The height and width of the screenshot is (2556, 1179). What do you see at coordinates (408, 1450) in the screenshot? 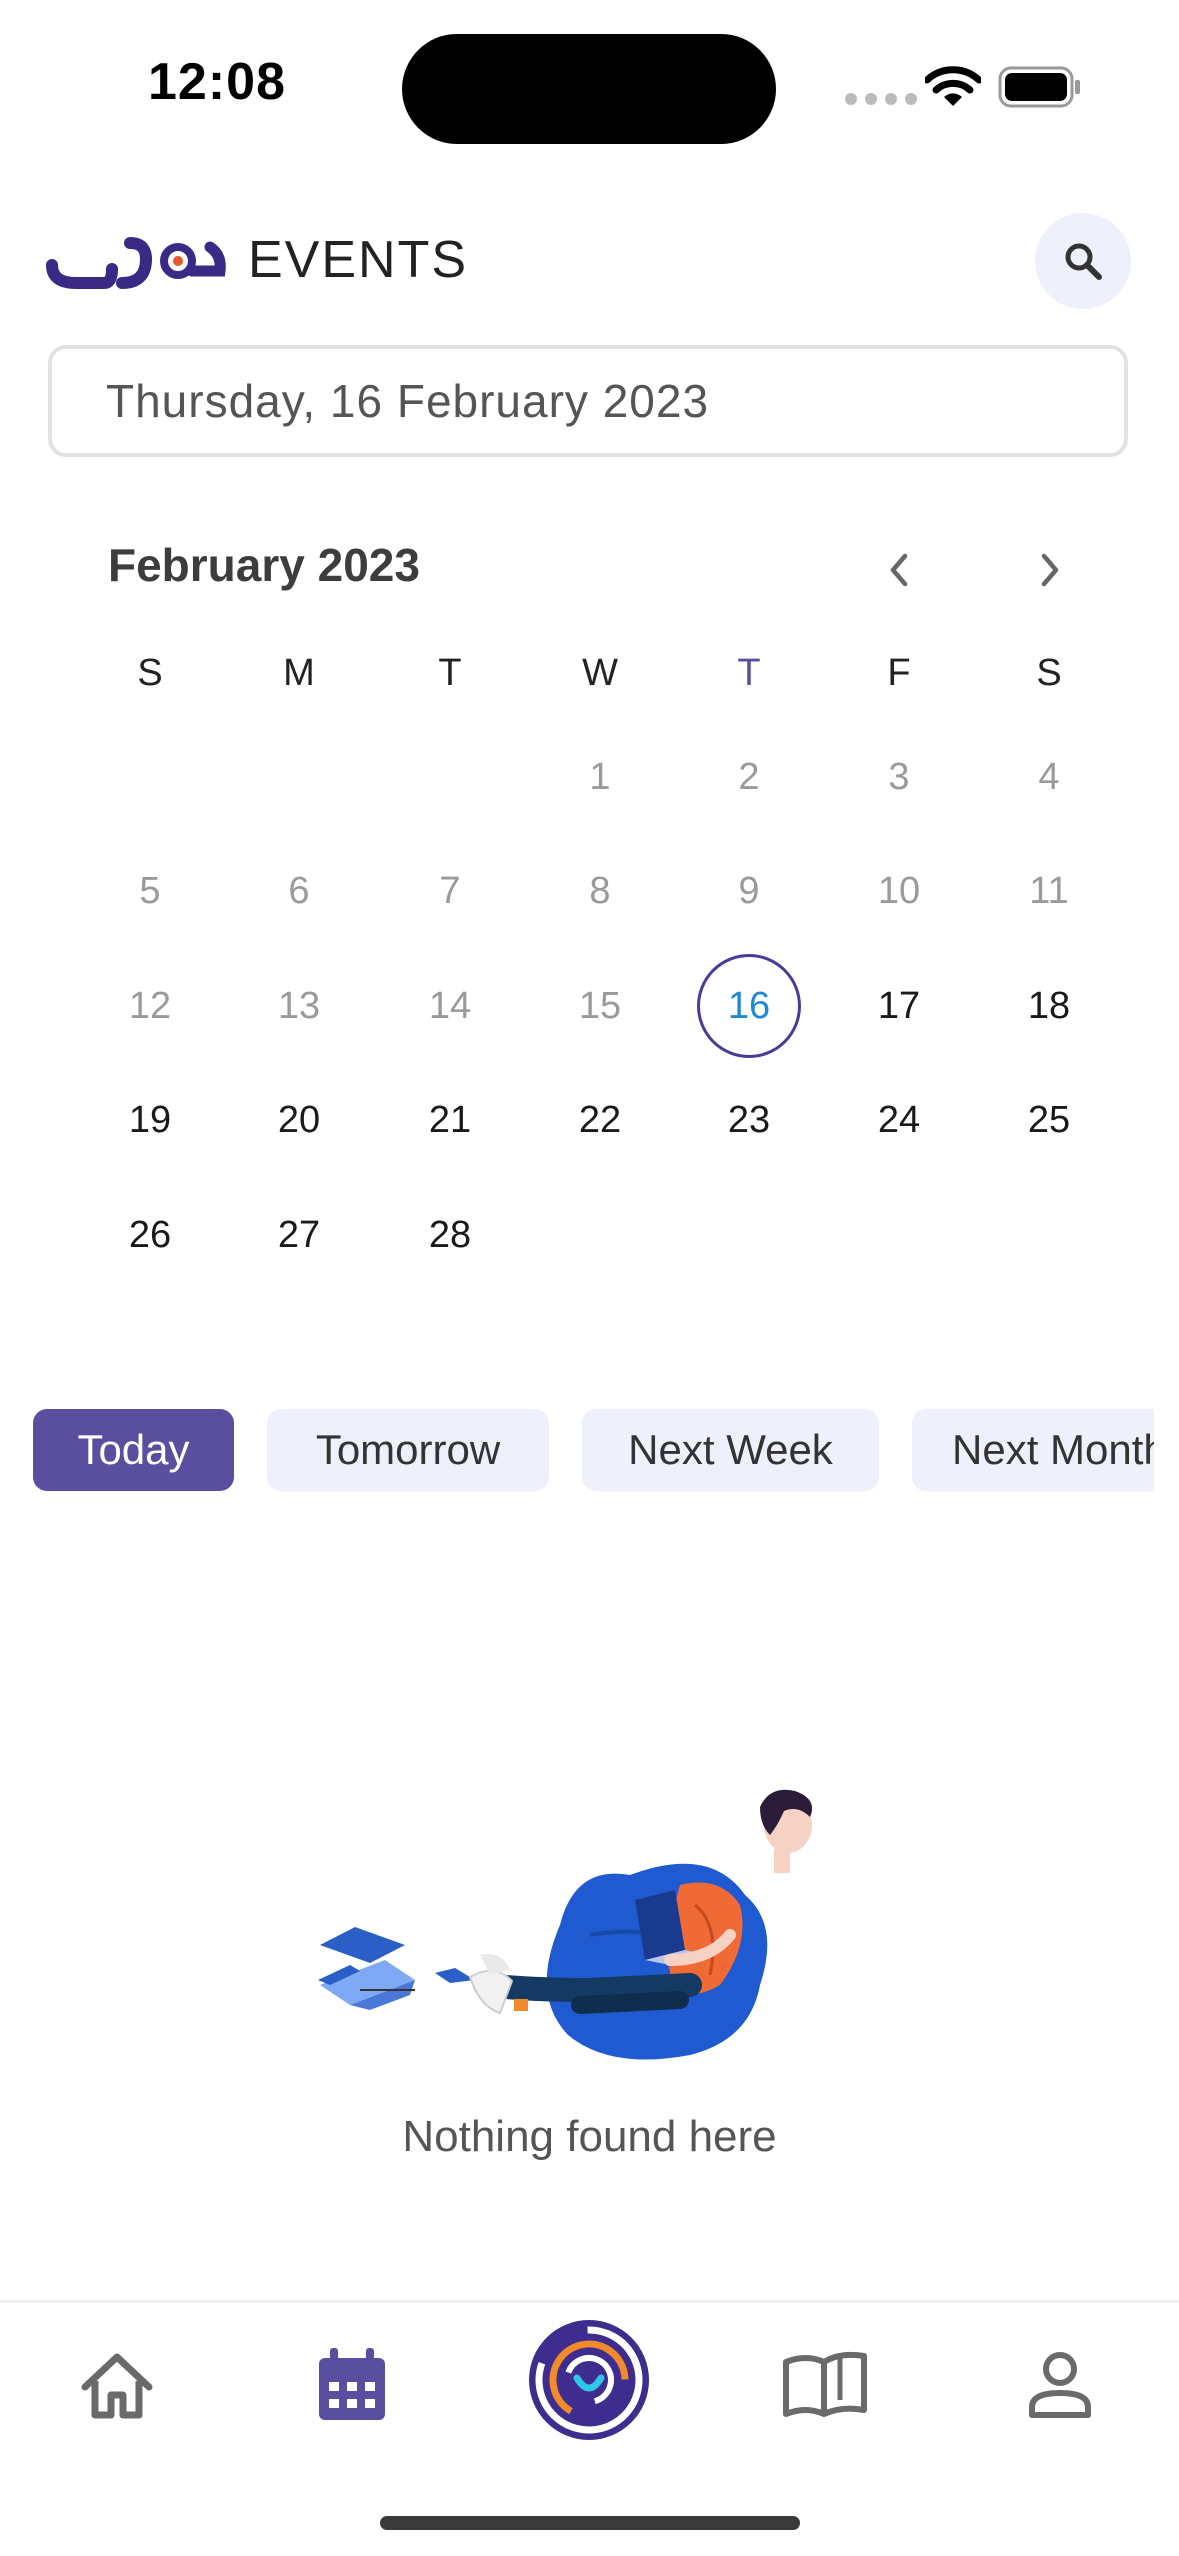
I see `filter-chip-tomorrow: Tomorrow` at bounding box center [408, 1450].